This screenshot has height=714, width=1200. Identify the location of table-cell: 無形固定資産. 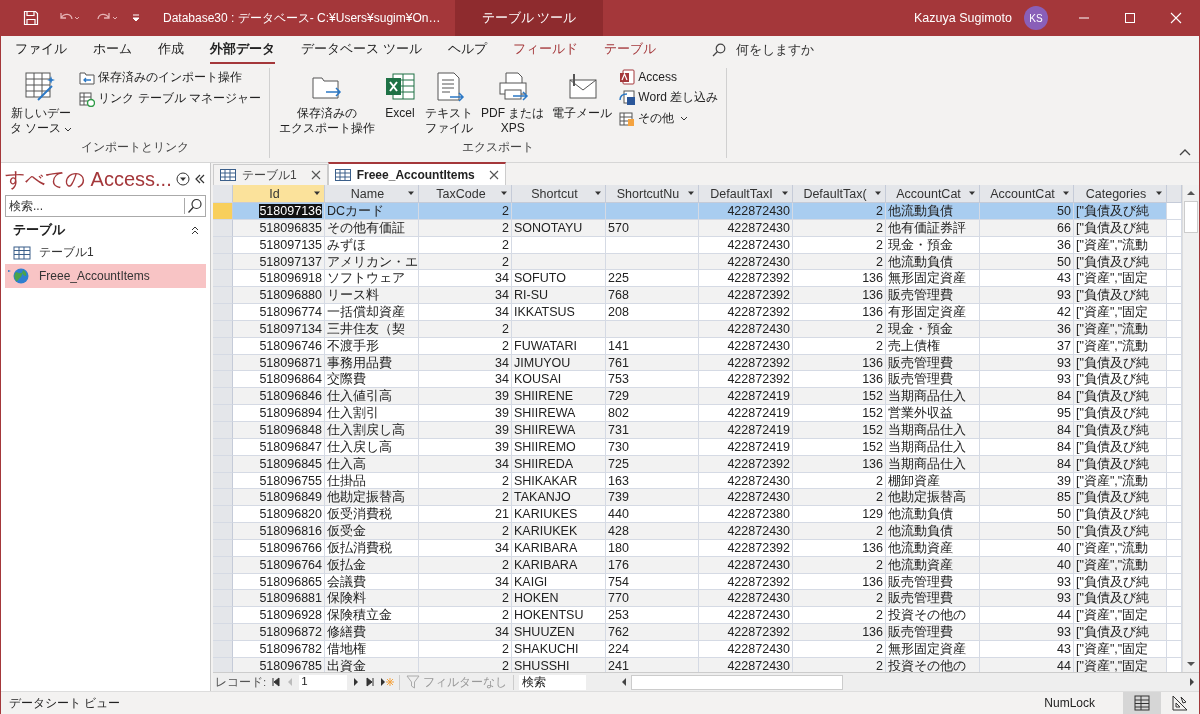
(933, 649).